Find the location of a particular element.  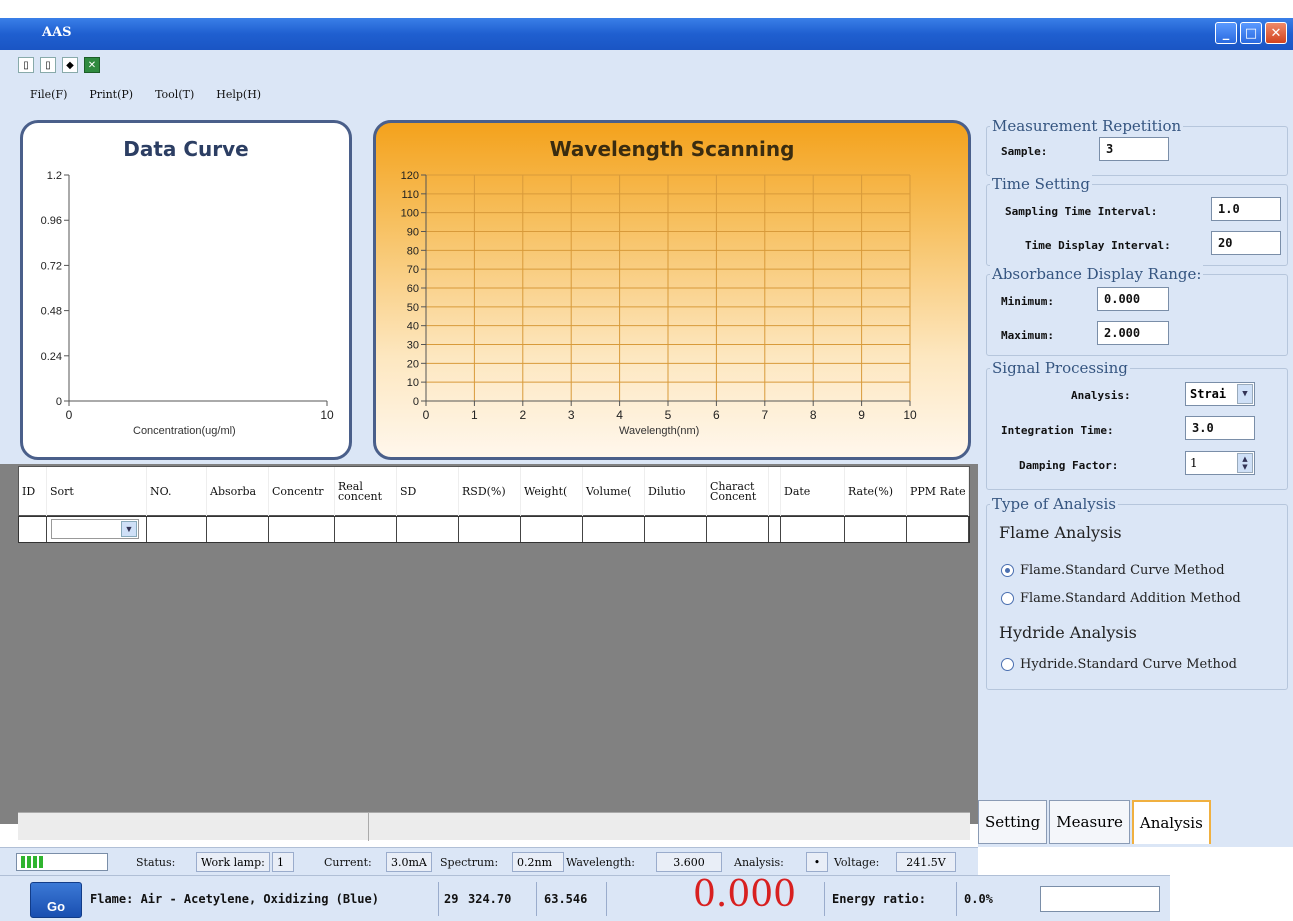

sort-dropdown: ▼ is located at coordinates (95, 529).